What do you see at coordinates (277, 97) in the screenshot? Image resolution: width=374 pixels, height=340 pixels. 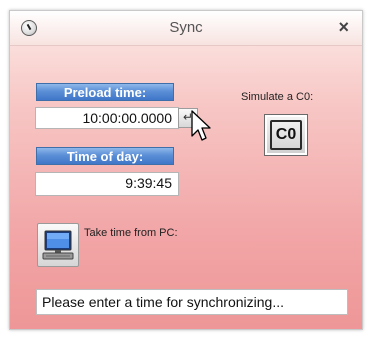 I see `simulate-c0-label: Simulate a C0:` at bounding box center [277, 97].